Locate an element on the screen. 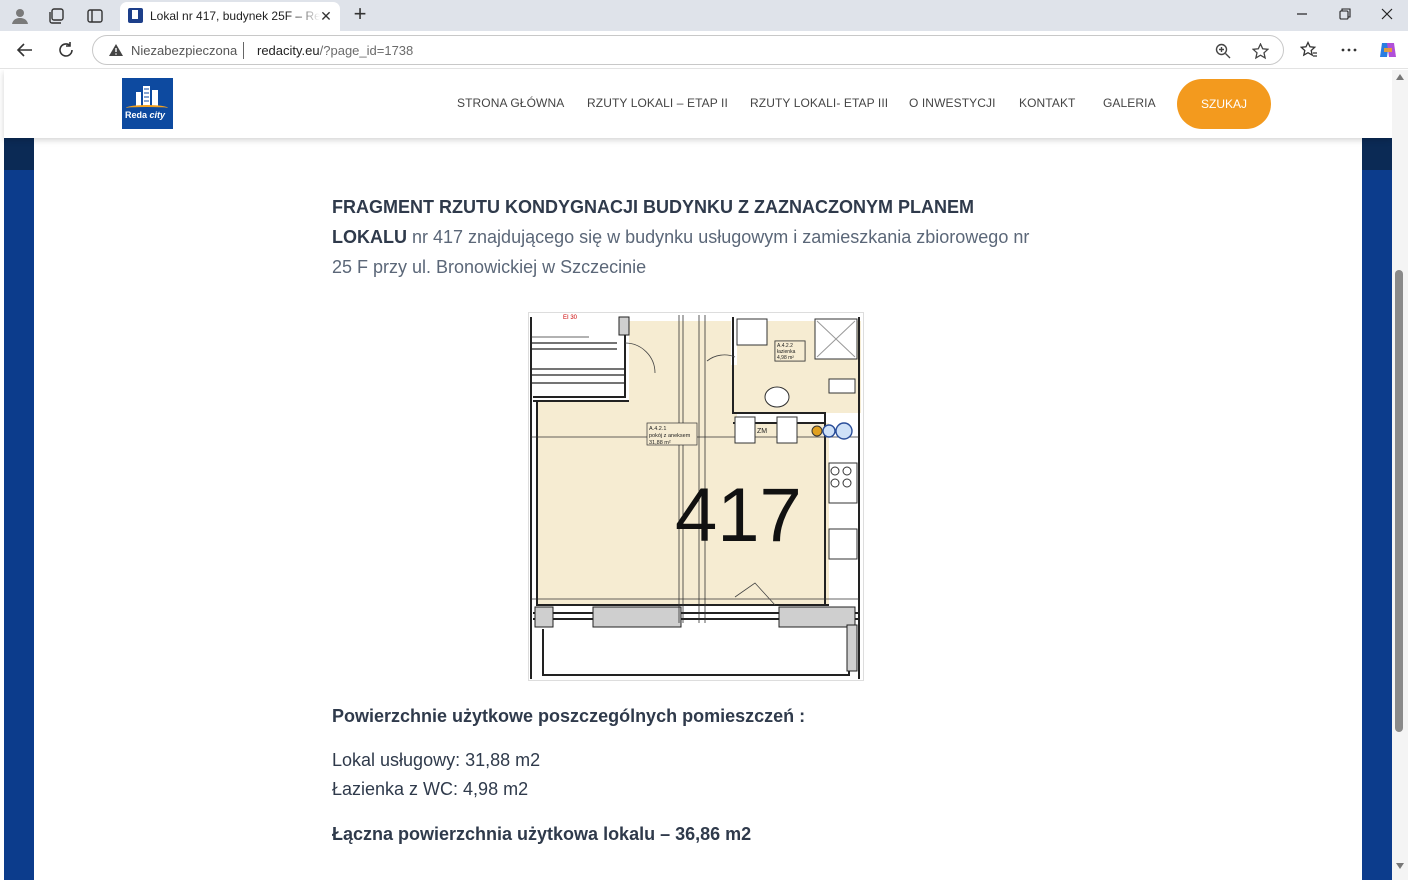  nav-o-inwestycji: O INWESTYCJI is located at coordinates (952, 103).